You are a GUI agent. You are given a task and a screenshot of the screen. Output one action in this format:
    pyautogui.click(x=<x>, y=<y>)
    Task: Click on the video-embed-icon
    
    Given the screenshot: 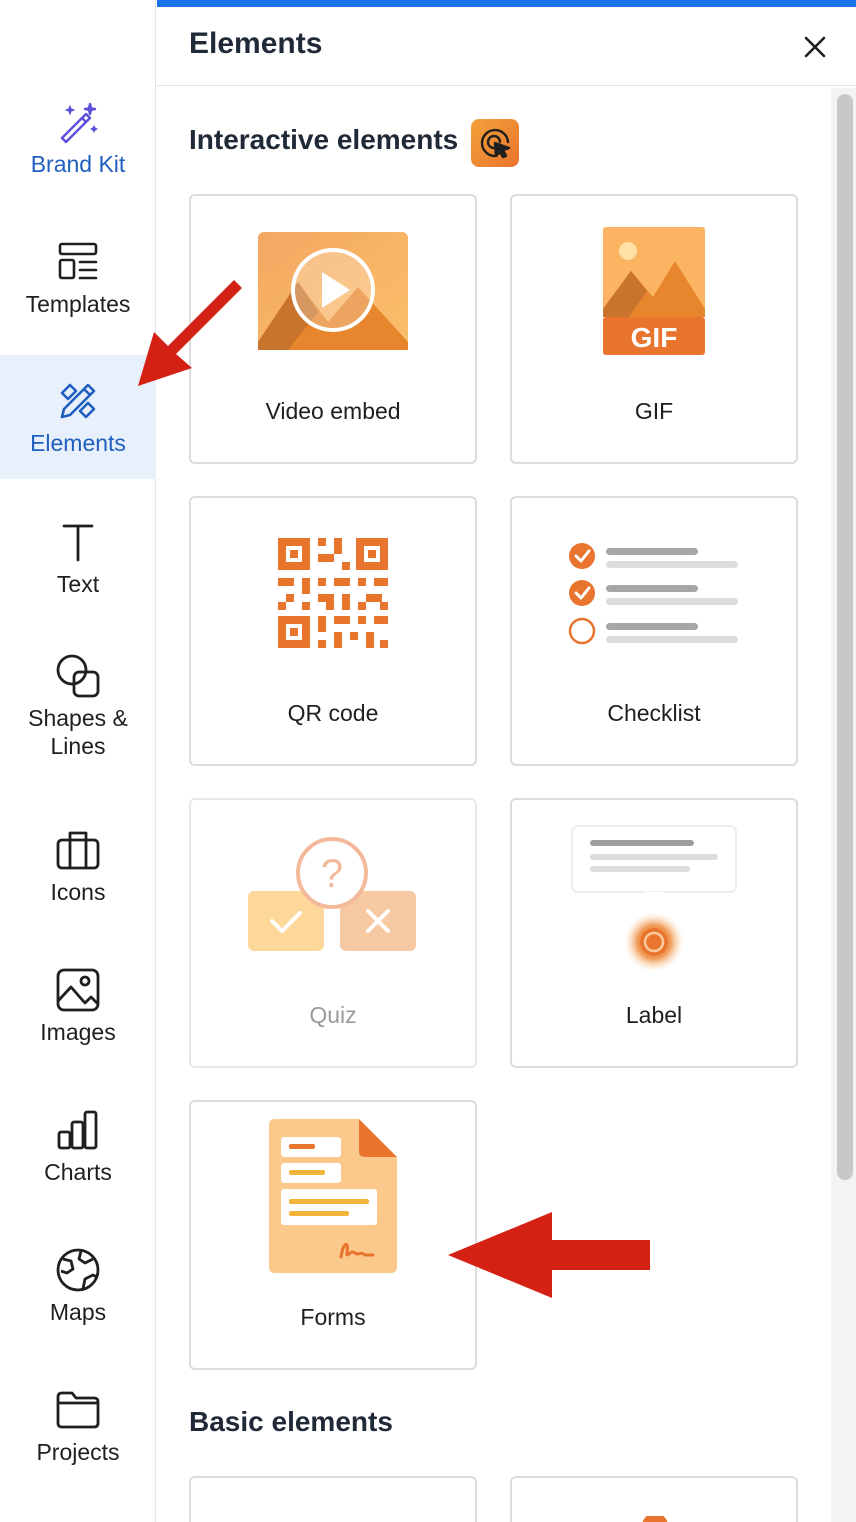 What is the action you would take?
    pyautogui.click(x=333, y=291)
    